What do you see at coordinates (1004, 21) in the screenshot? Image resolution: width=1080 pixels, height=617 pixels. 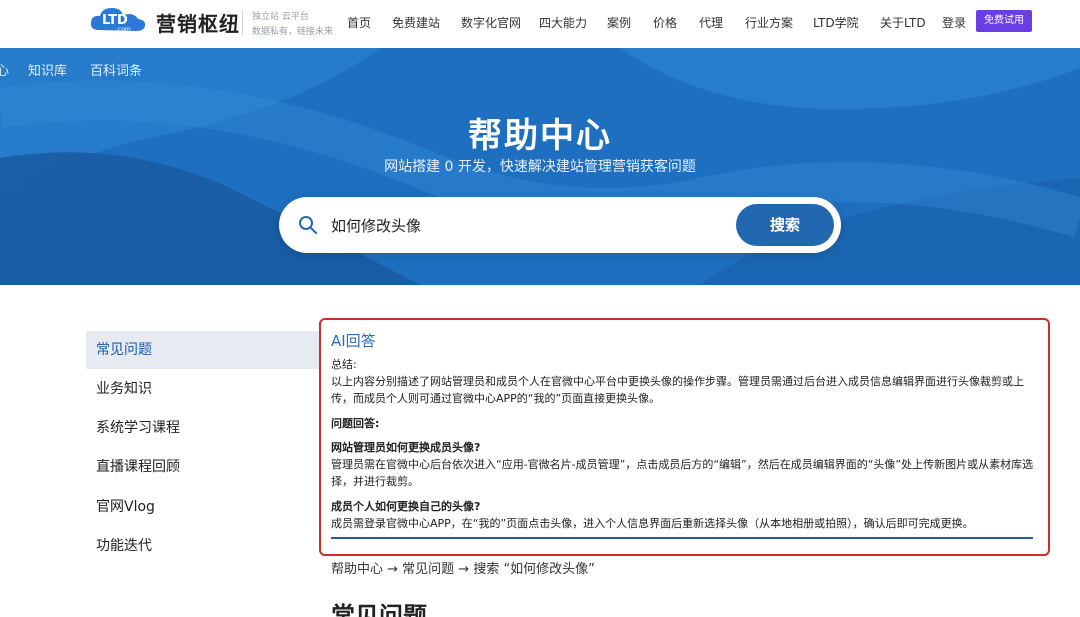 I see `free-trial-button: 免费试用` at bounding box center [1004, 21].